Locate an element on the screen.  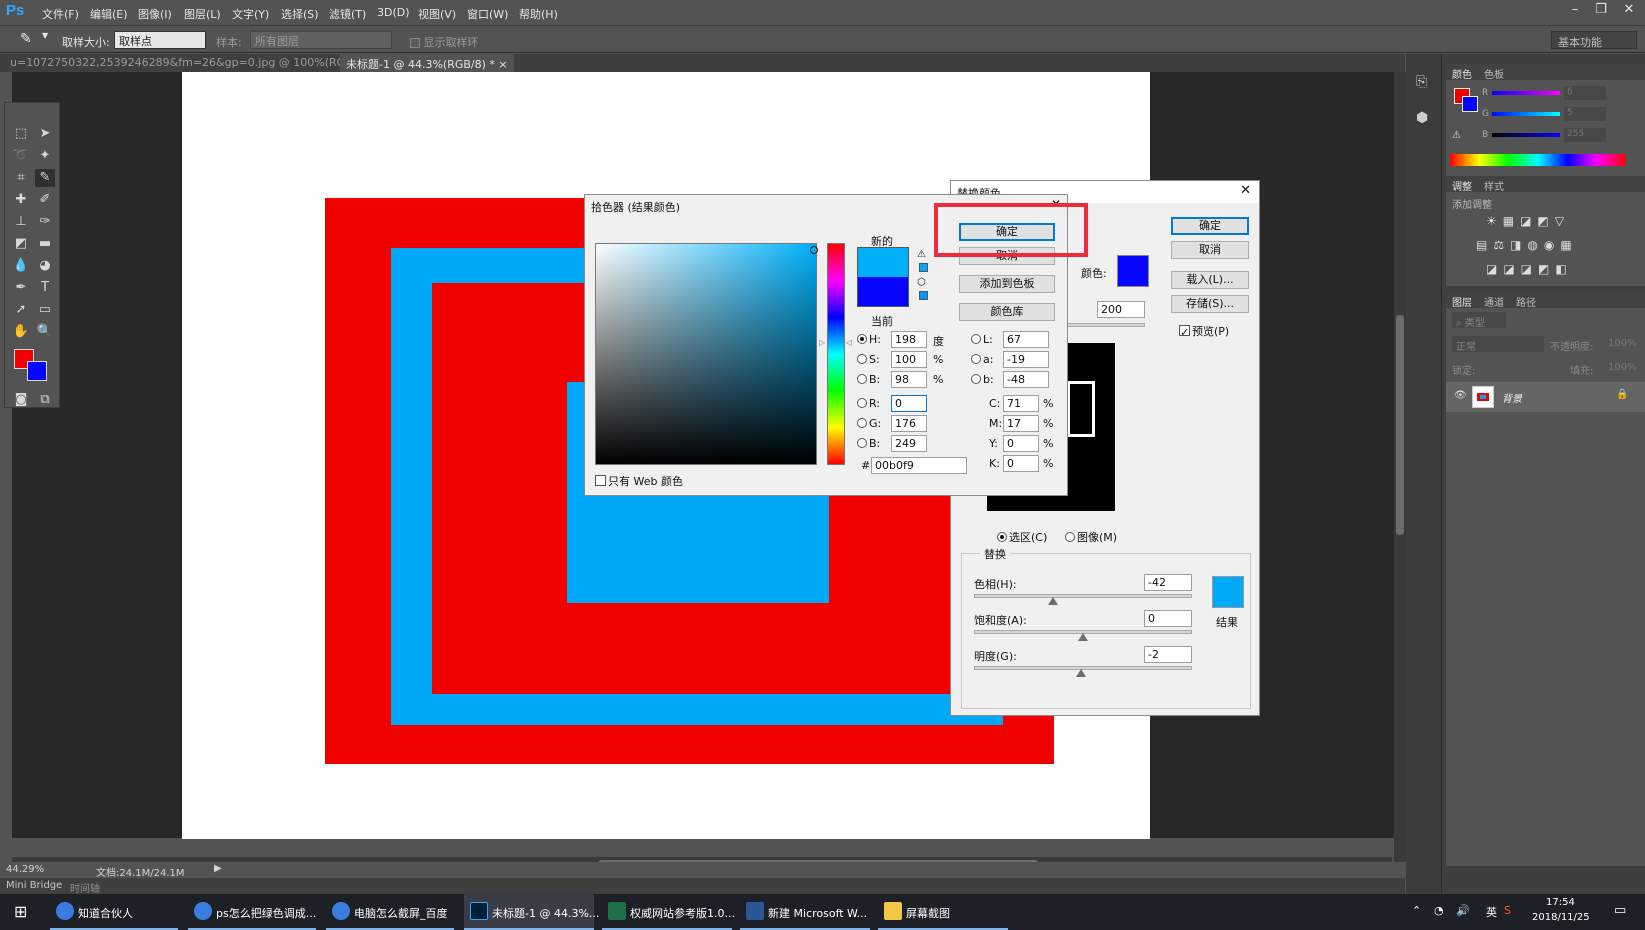
path-select-icon: ➚ is located at coordinates (21, 310).